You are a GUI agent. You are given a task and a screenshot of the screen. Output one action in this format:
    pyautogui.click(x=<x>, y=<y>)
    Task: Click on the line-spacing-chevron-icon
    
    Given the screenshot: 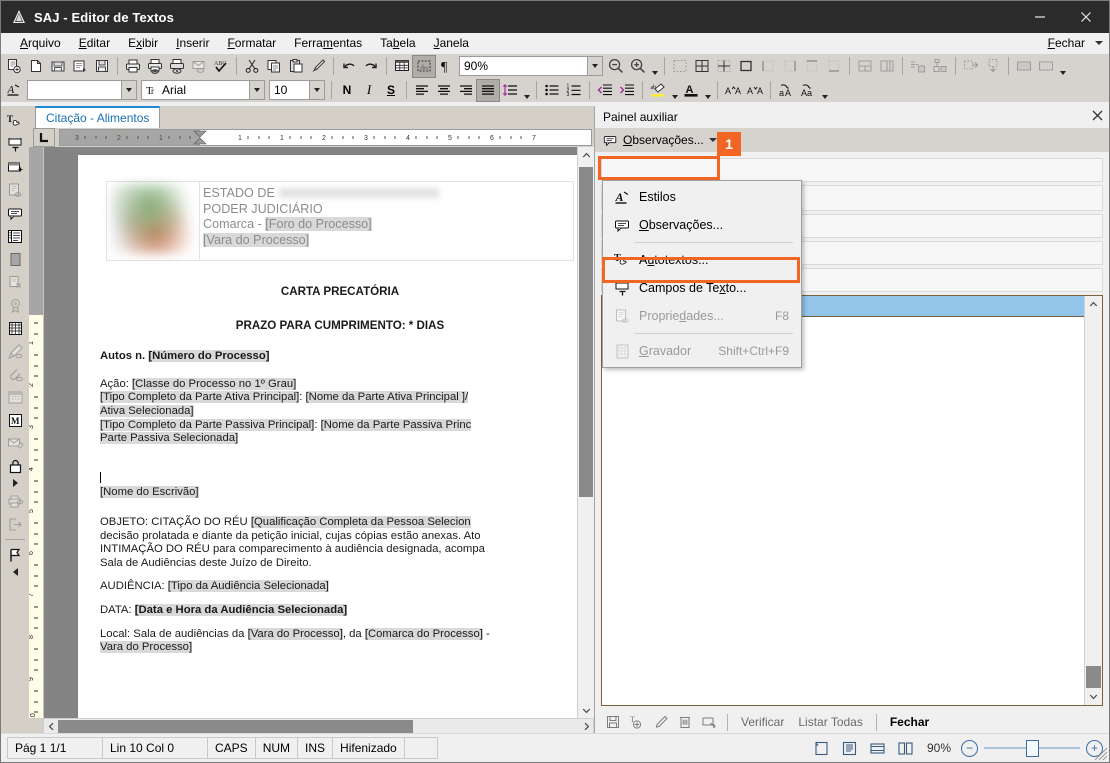 What is the action you would take?
    pyautogui.click(x=526, y=90)
    